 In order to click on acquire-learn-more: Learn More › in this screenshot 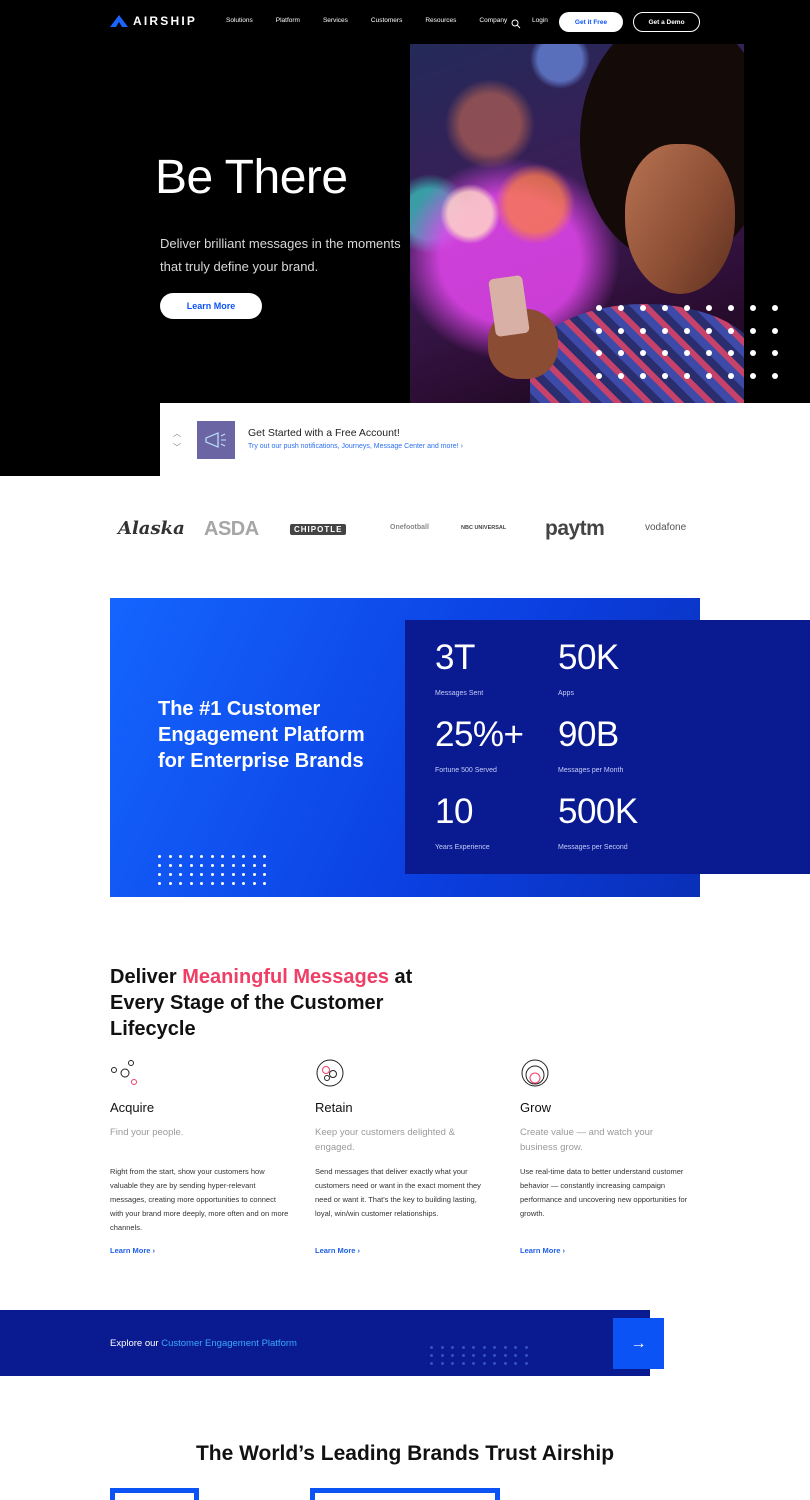, I will do `click(132, 1250)`.